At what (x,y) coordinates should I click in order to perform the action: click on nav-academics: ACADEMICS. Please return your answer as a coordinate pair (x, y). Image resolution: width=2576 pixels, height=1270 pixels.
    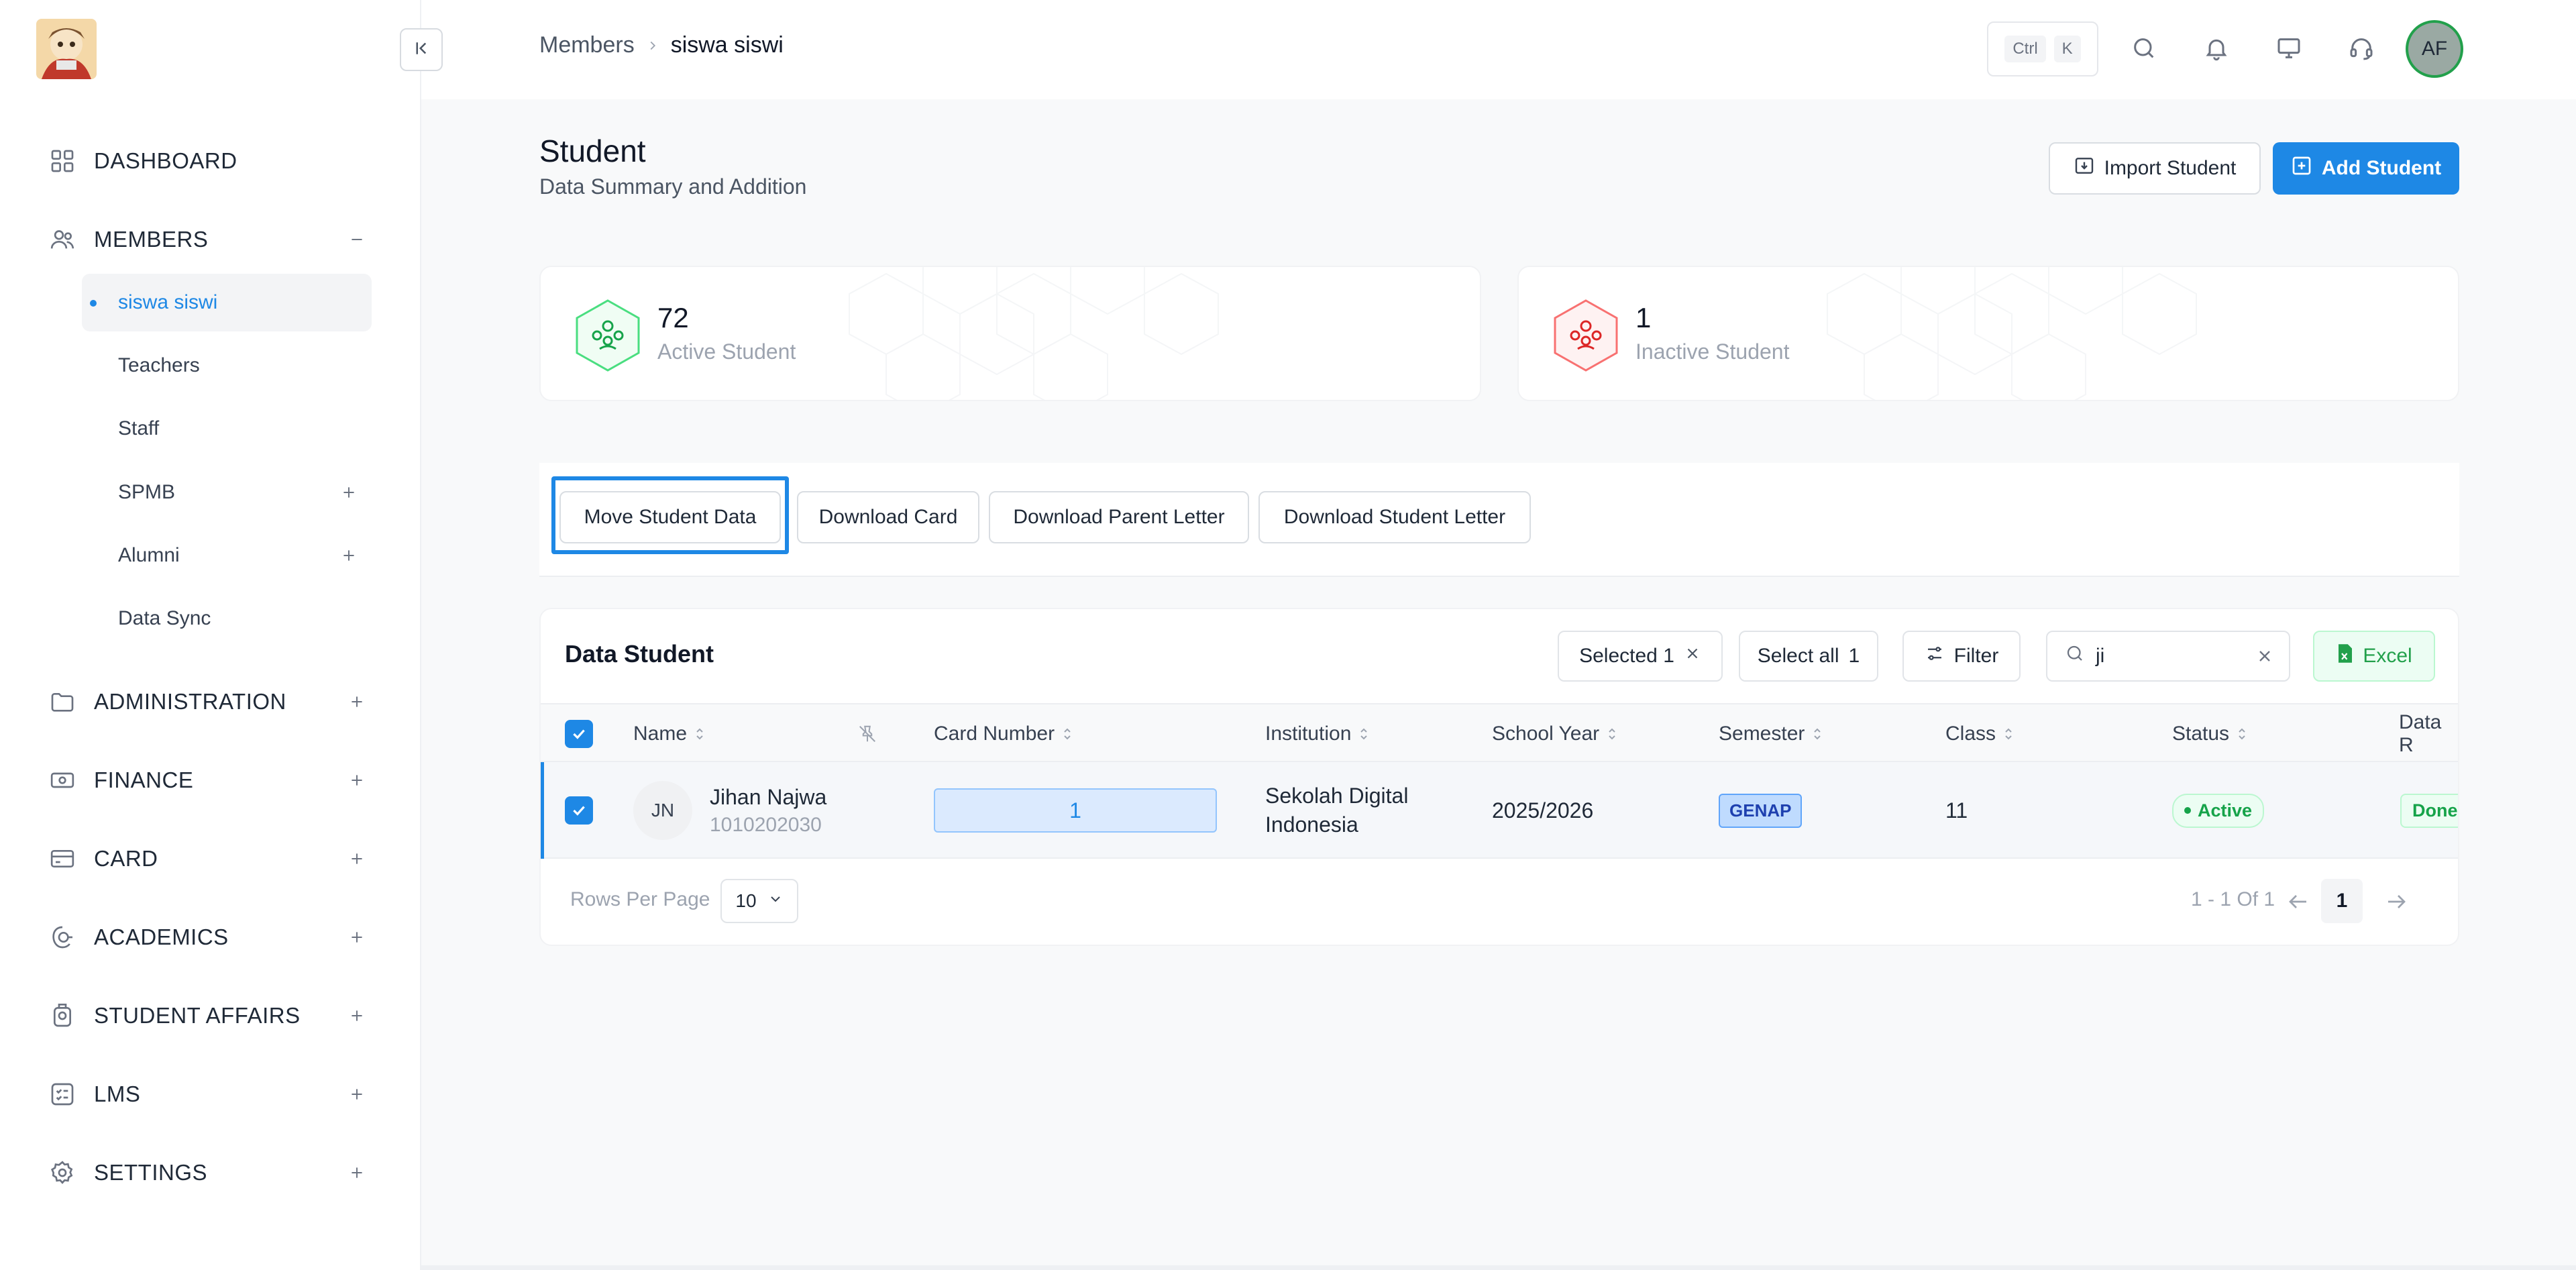
    Looking at the image, I should click on (208, 937).